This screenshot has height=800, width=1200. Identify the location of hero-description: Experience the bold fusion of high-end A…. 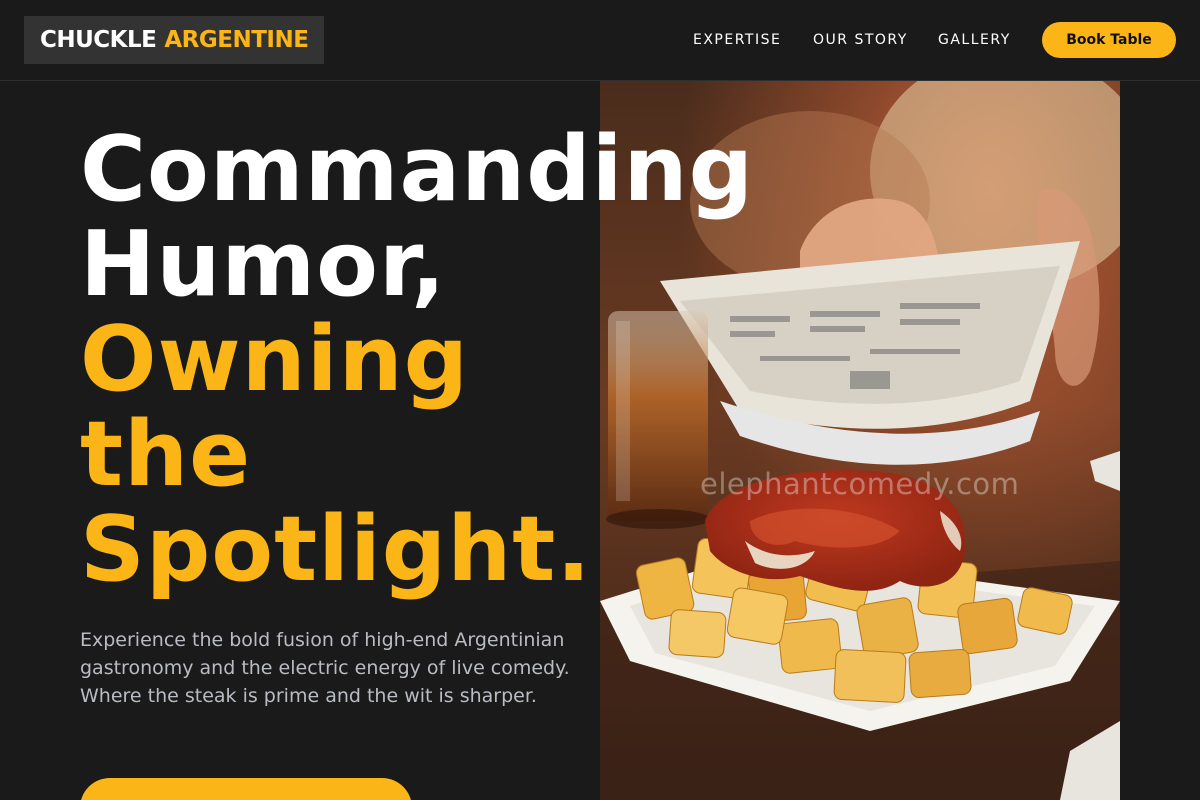
(325, 668).